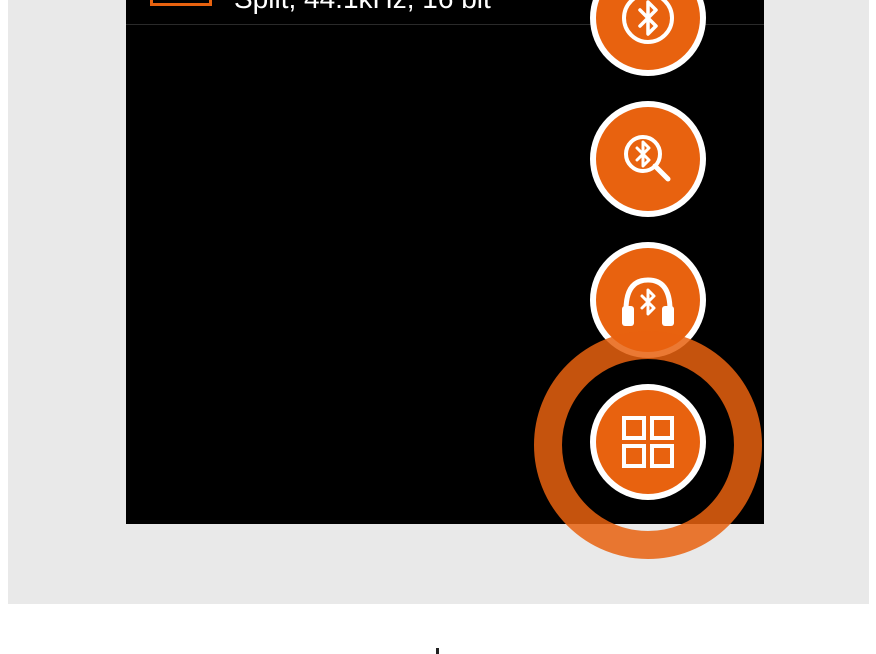  I want to click on bluetooth-search-icon, so click(647, 158).